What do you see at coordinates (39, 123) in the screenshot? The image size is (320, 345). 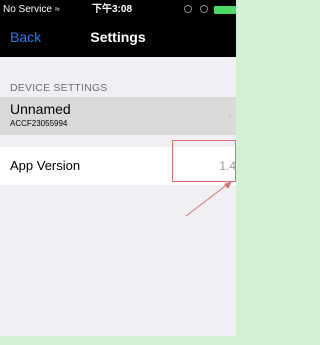 I see `device-serial: ACCF23055994` at bounding box center [39, 123].